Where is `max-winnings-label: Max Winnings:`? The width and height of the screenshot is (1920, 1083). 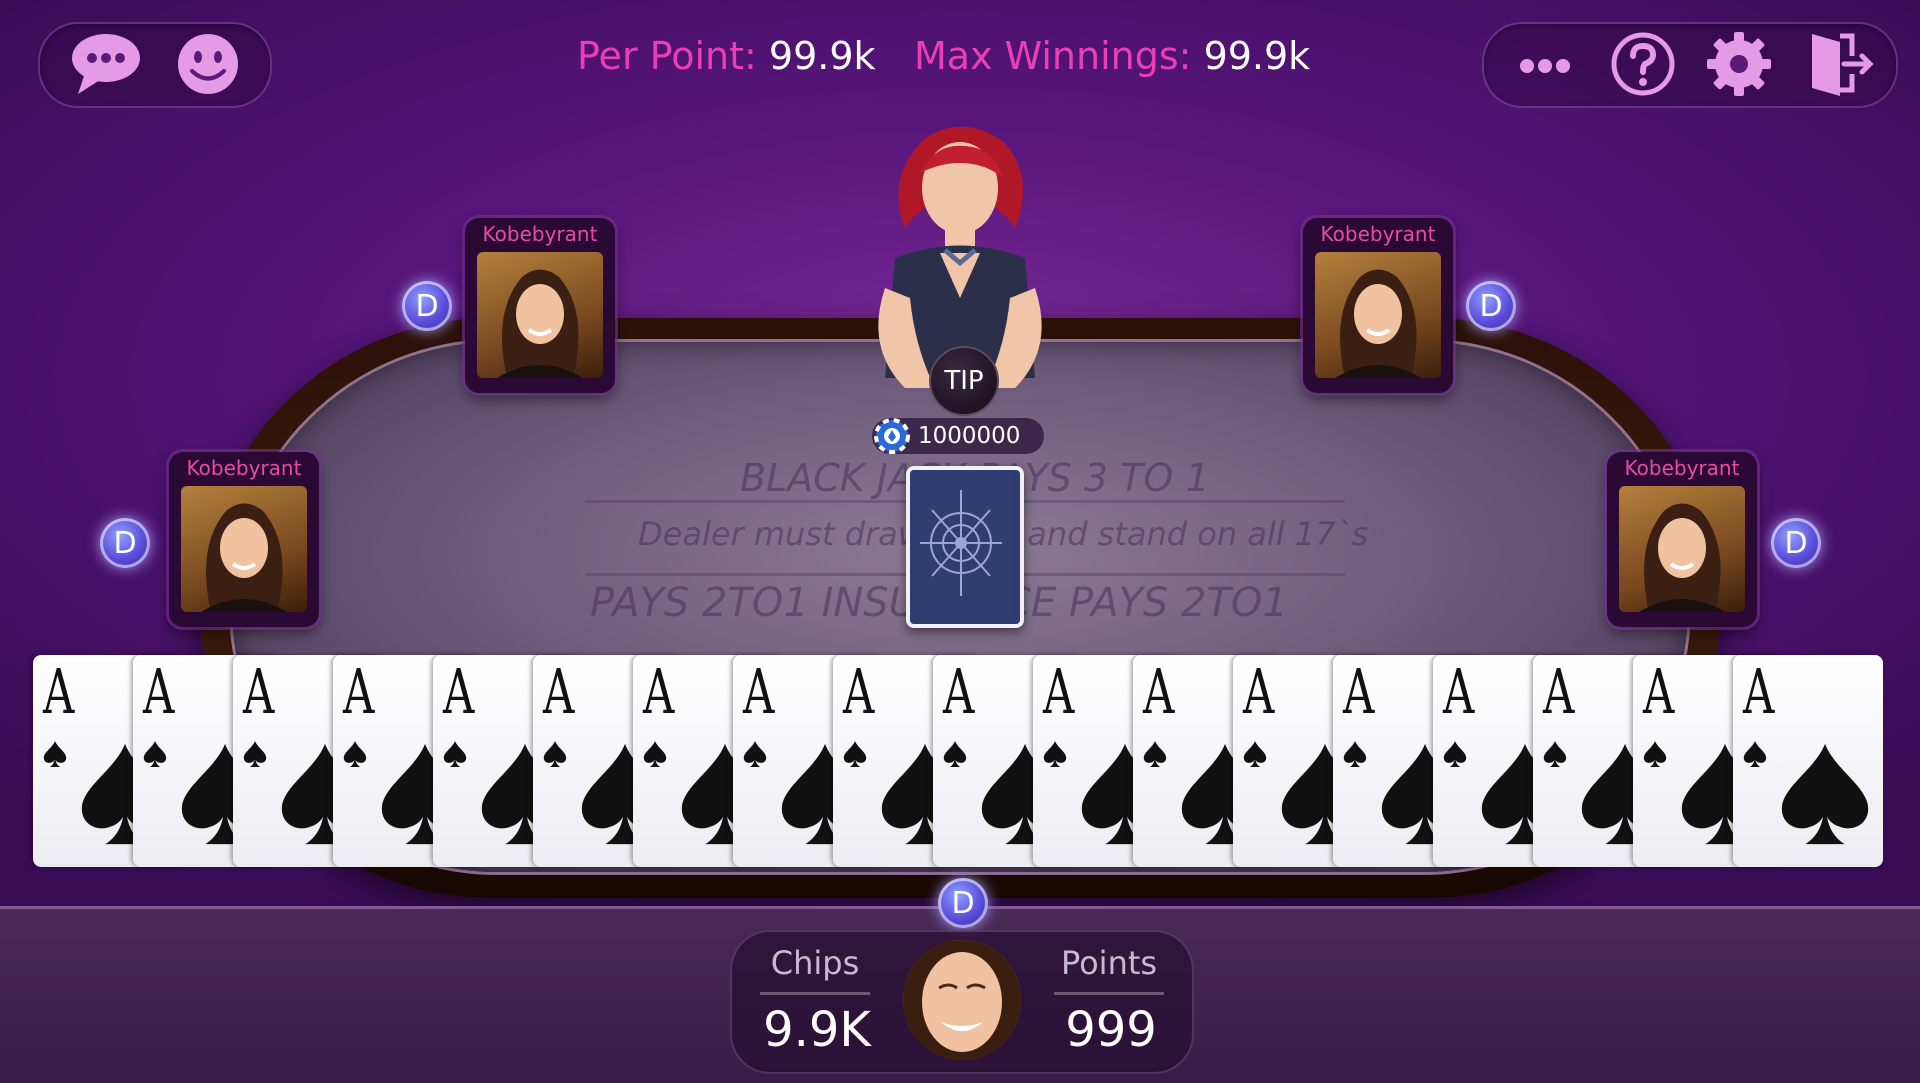 max-winnings-label: Max Winnings: is located at coordinates (1053, 56).